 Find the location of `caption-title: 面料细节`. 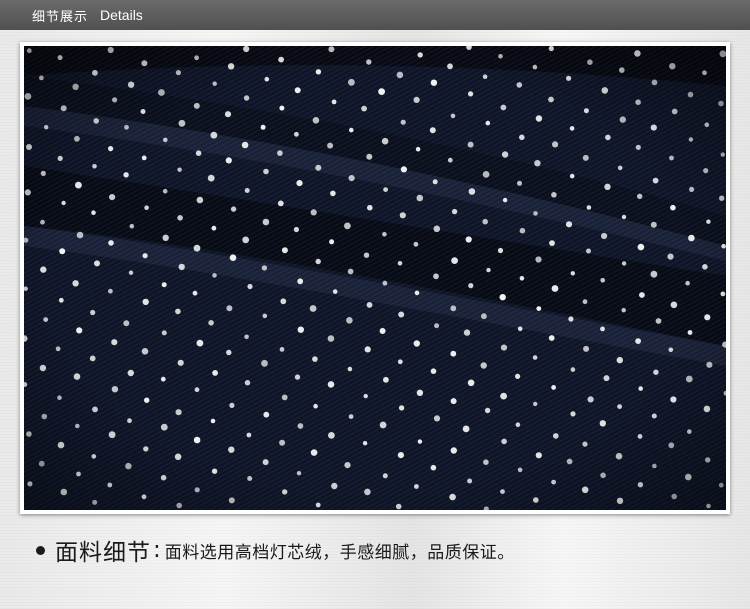

caption-title: 面料细节 is located at coordinates (103, 553).